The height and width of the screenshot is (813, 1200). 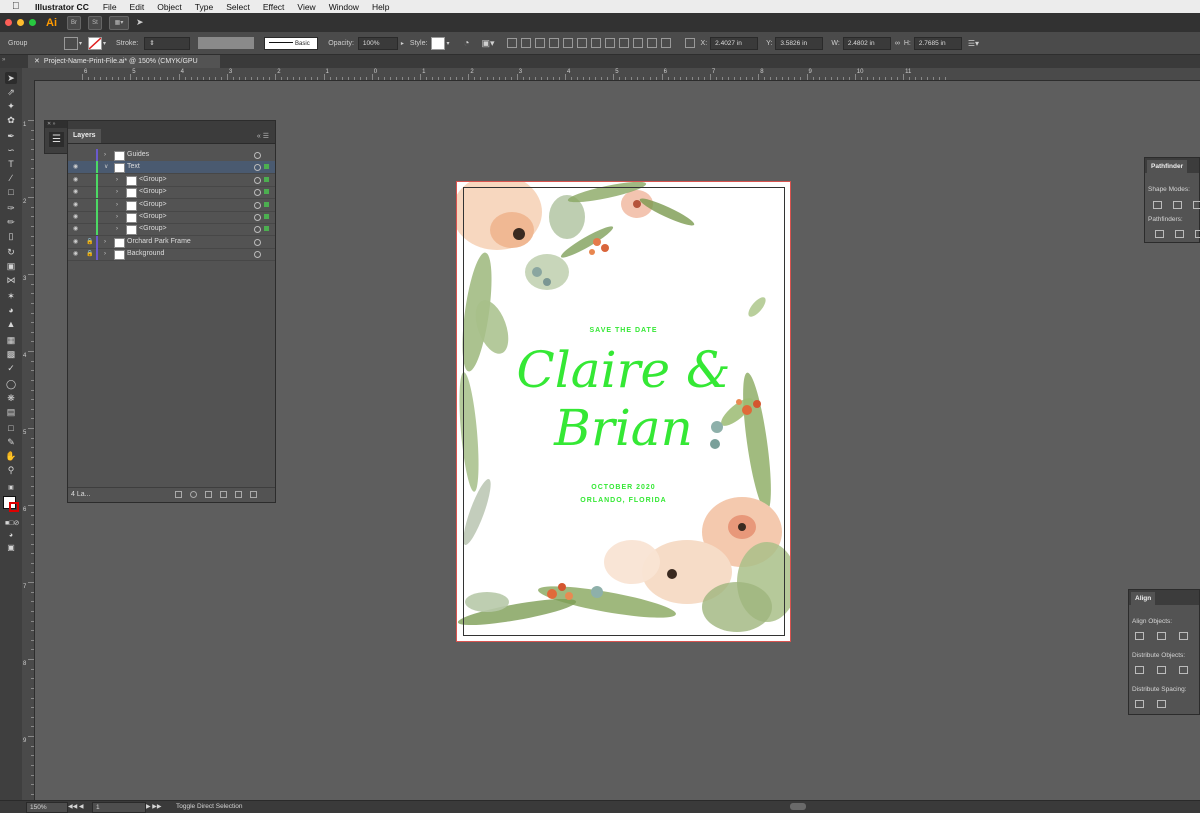 What do you see at coordinates (11, 136) in the screenshot?
I see `pen-tool-icon: ✒` at bounding box center [11, 136].